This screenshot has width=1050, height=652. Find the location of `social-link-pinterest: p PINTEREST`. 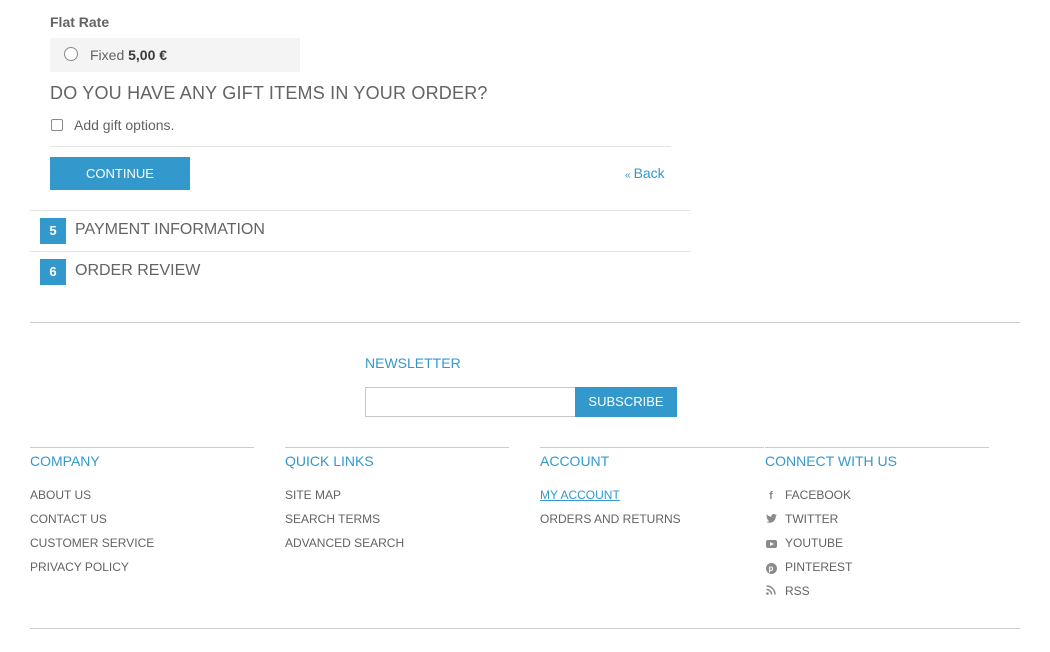

social-link-pinterest: p PINTEREST is located at coordinates (877, 567).